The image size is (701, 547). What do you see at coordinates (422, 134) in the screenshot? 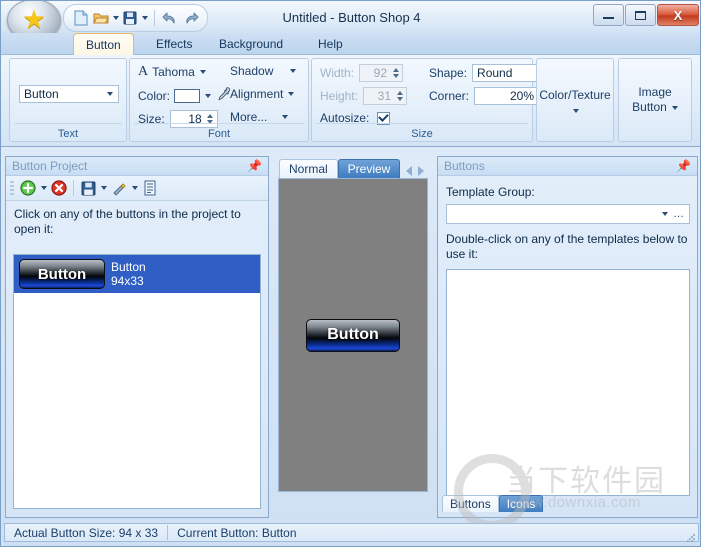
I see `group-caption-size: Size` at bounding box center [422, 134].